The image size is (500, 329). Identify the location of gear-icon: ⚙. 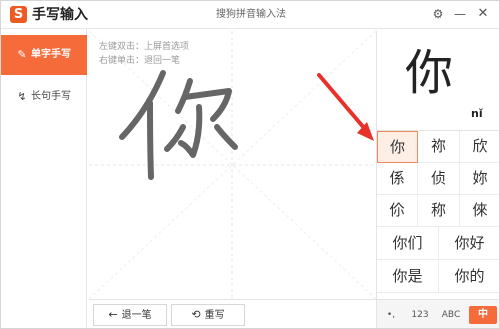
(438, 14).